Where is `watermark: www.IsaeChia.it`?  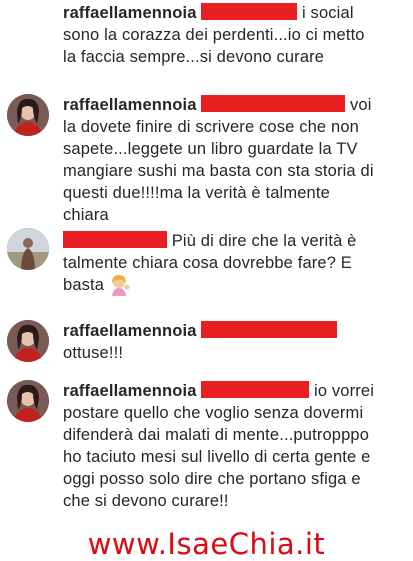
watermark: www.IsaeChia.it is located at coordinates (206, 544).